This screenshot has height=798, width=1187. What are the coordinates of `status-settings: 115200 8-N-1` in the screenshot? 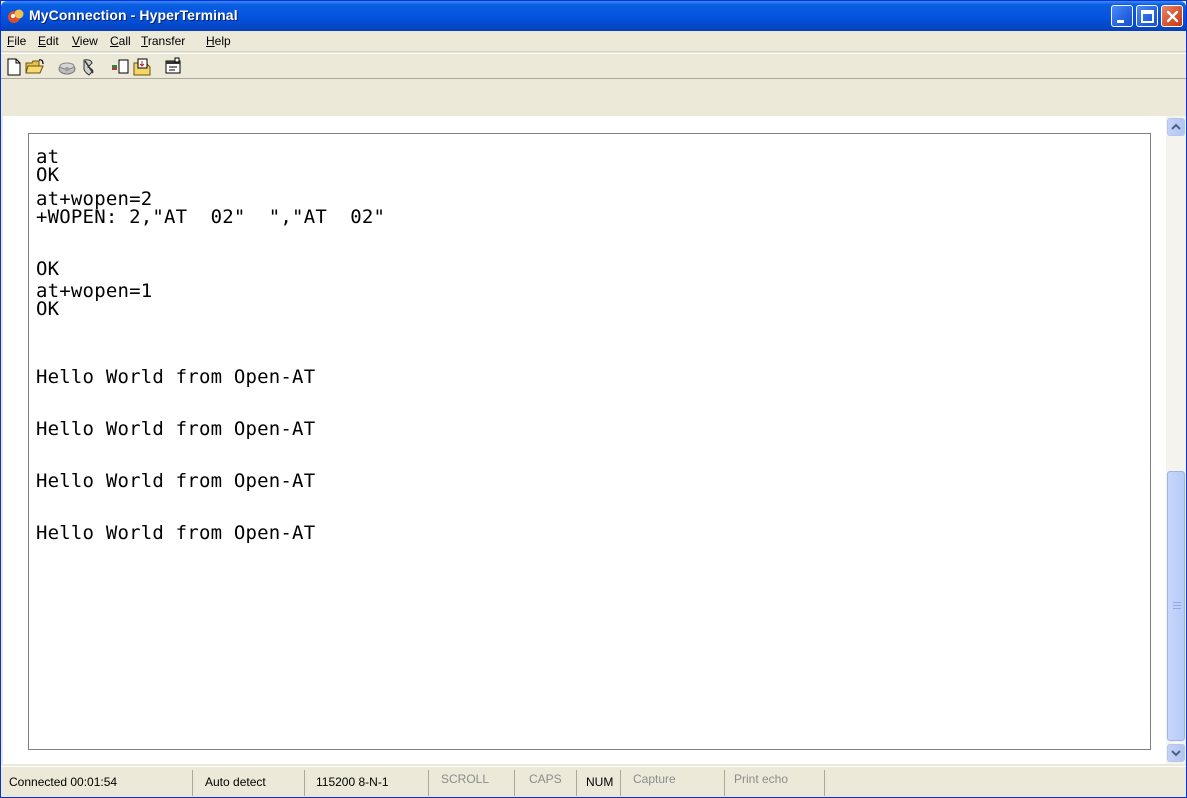 It's located at (352, 782).